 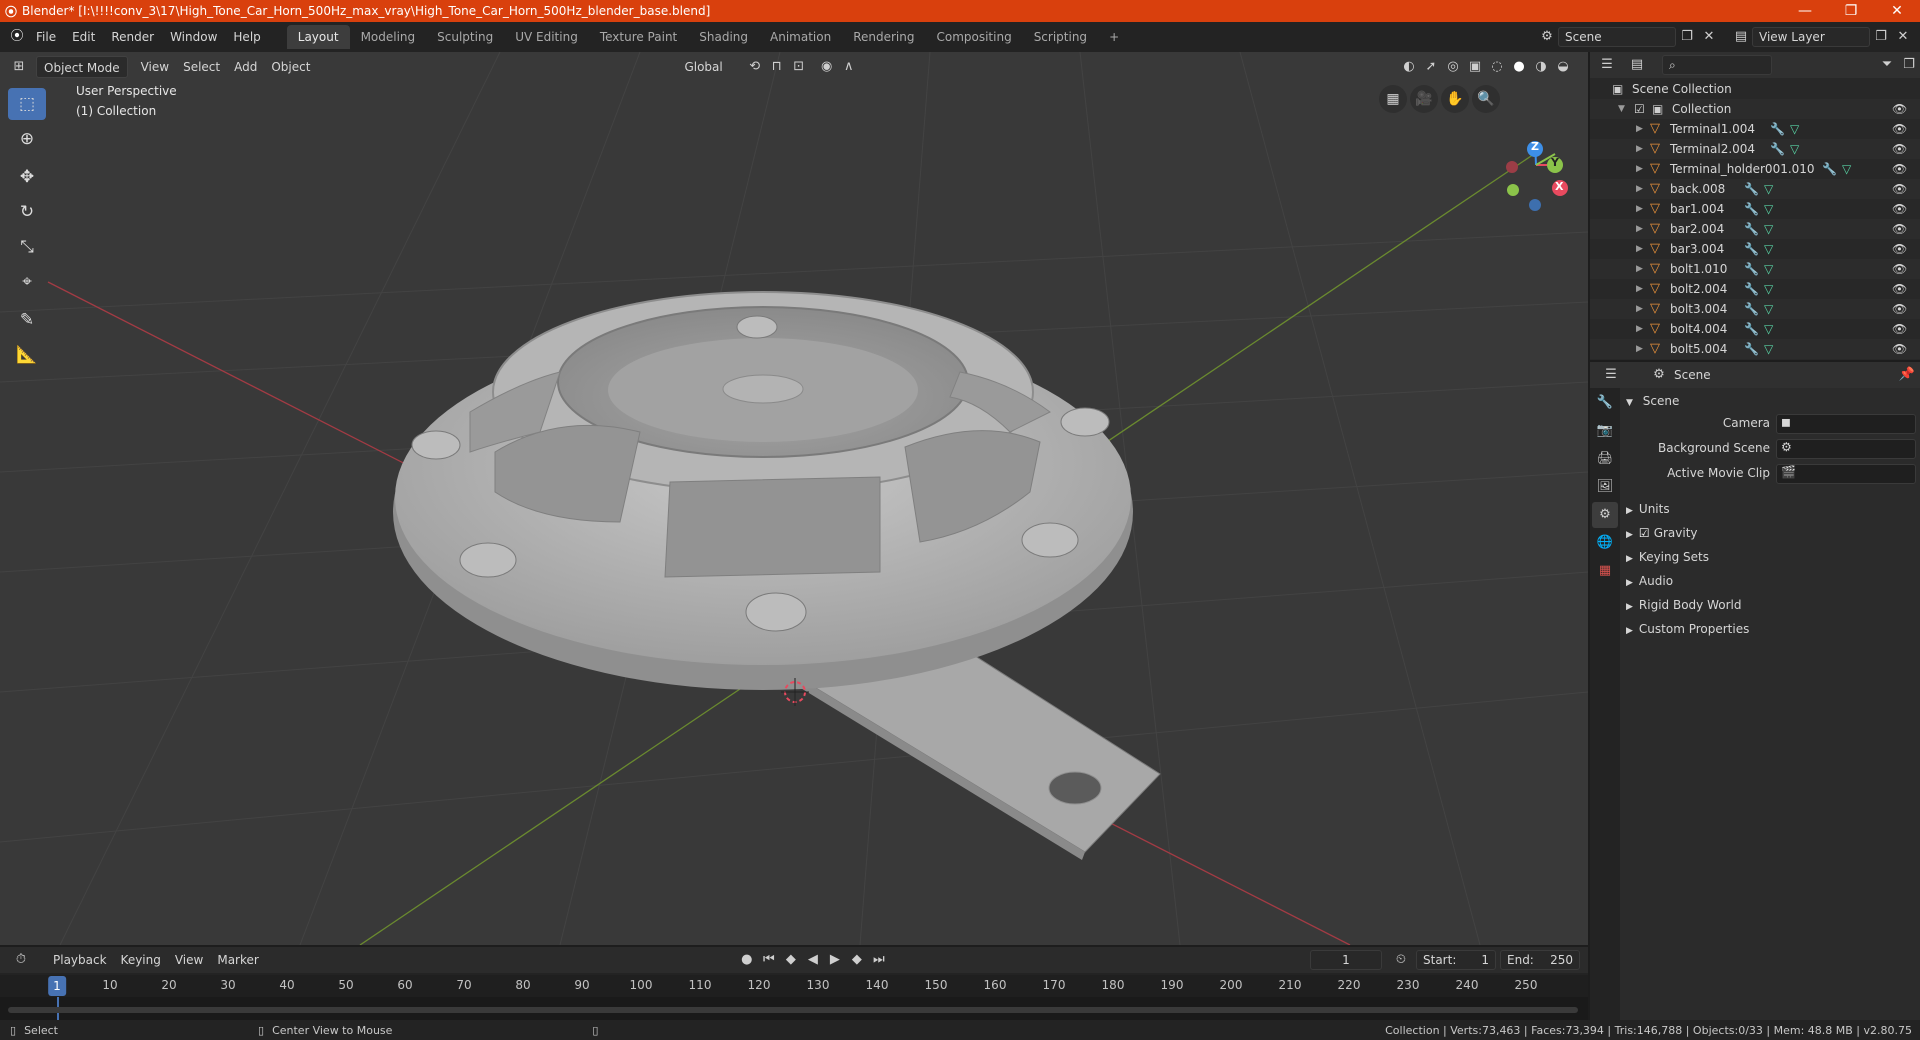 What do you see at coordinates (1605, 515) in the screenshot?
I see `scene-tab-icon: ⚙` at bounding box center [1605, 515].